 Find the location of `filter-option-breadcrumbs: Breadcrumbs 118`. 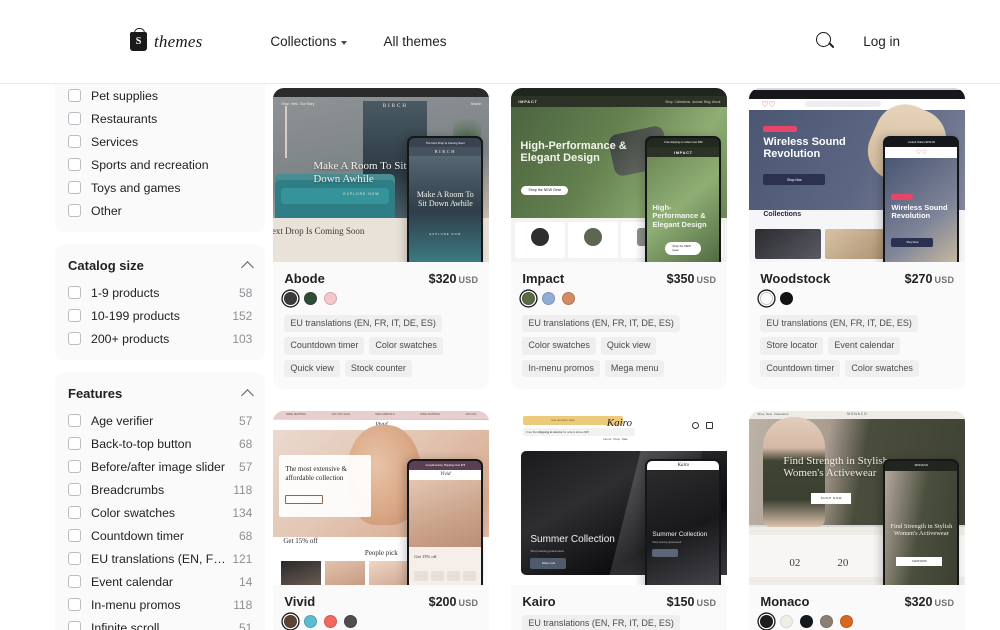

filter-option-breadcrumbs: Breadcrumbs 118 is located at coordinates (160, 489).